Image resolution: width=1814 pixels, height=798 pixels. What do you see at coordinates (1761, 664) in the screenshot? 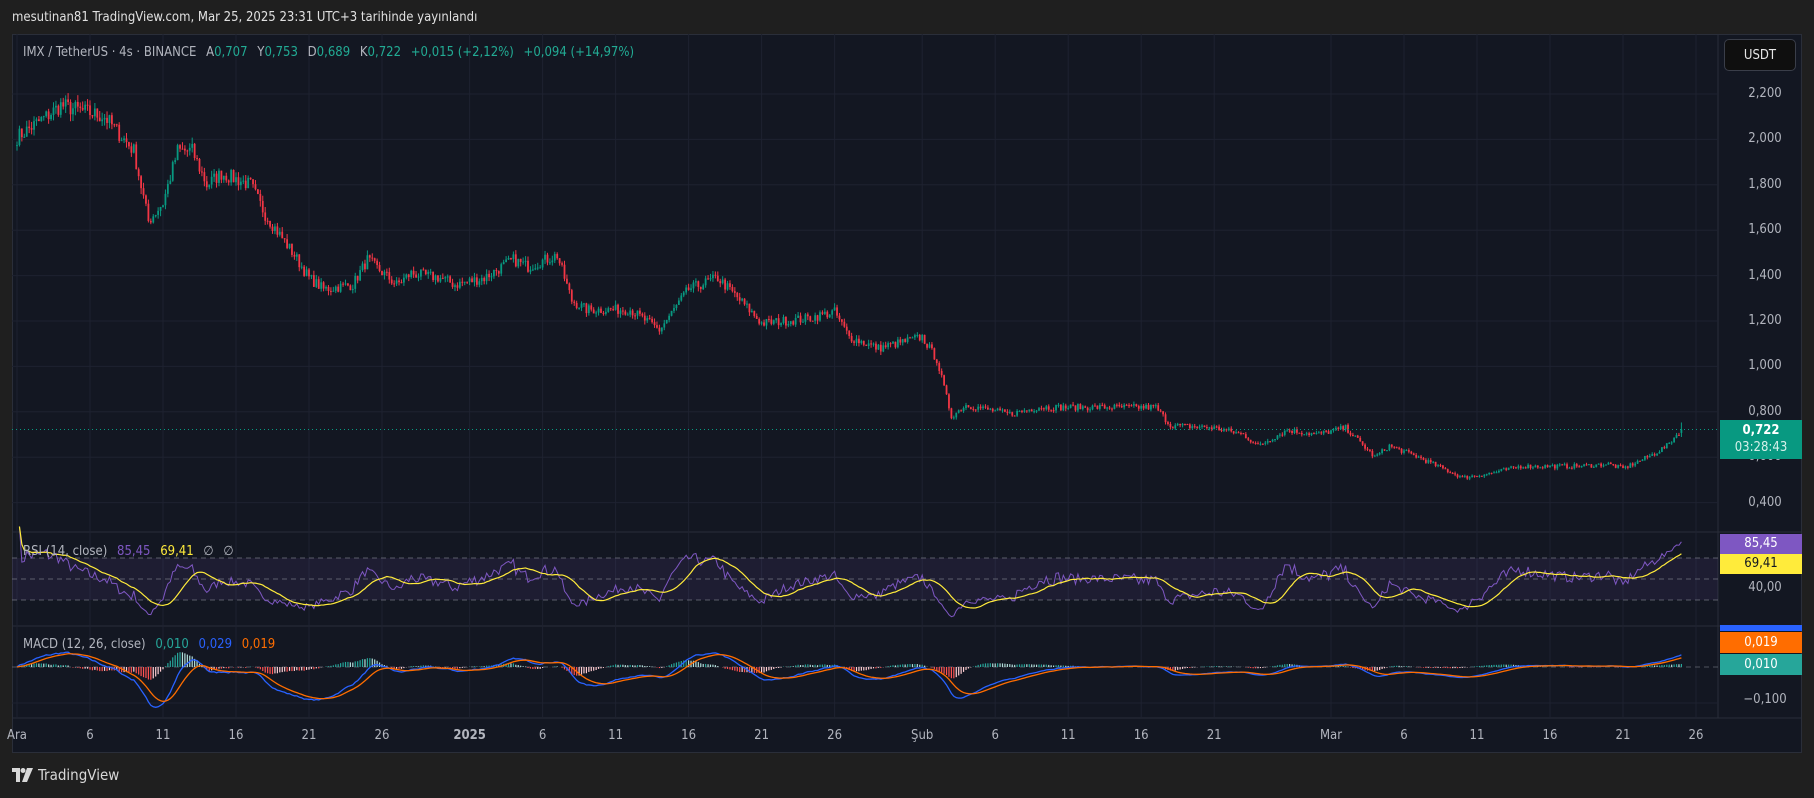
I see `macd-hist-tag: 0,010` at bounding box center [1761, 664].